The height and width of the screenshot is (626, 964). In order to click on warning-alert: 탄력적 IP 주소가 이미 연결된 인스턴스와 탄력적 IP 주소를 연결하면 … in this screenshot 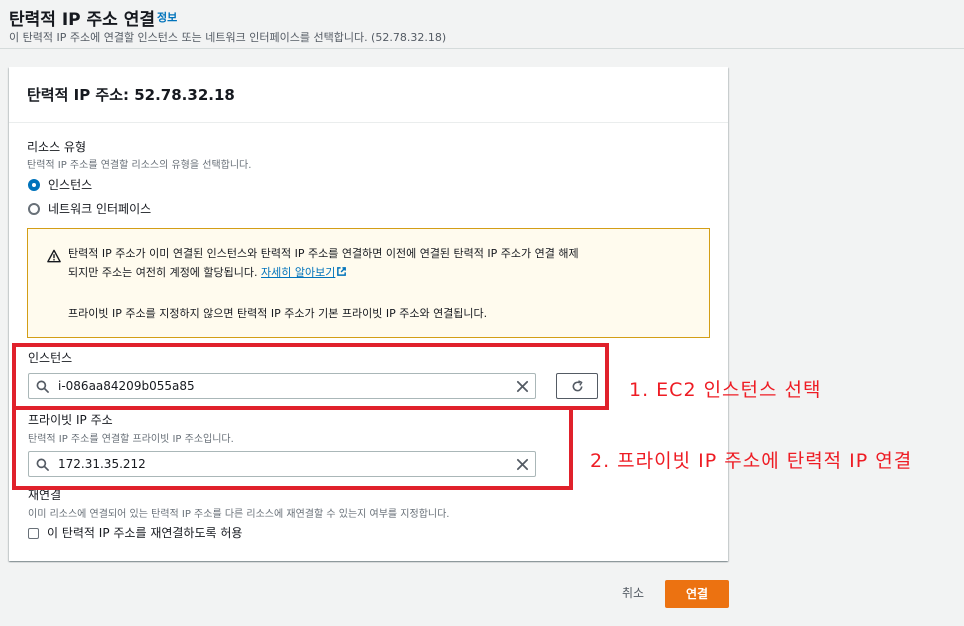, I will do `click(368, 283)`.